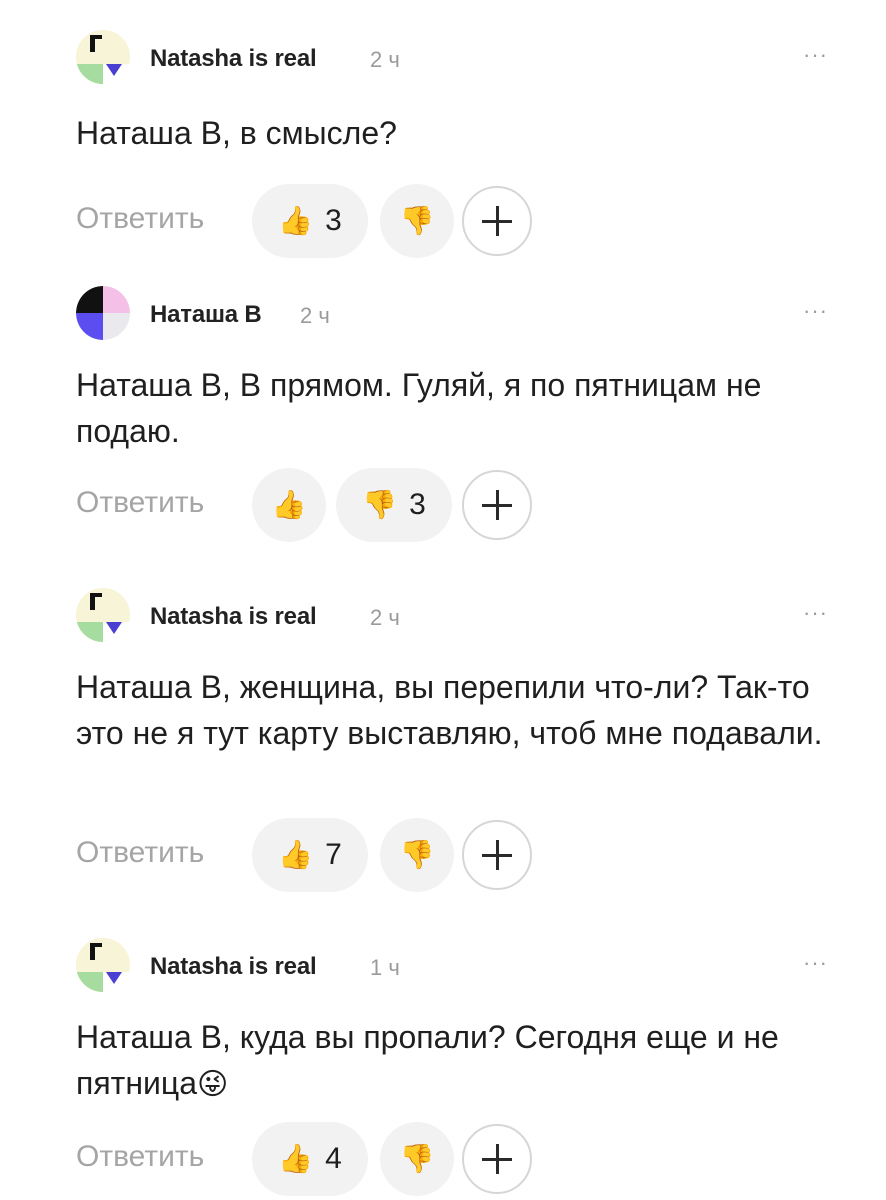 The height and width of the screenshot is (1200, 886). I want to click on comment-actions: Ответить 👍 7 👎, so click(326, 855).